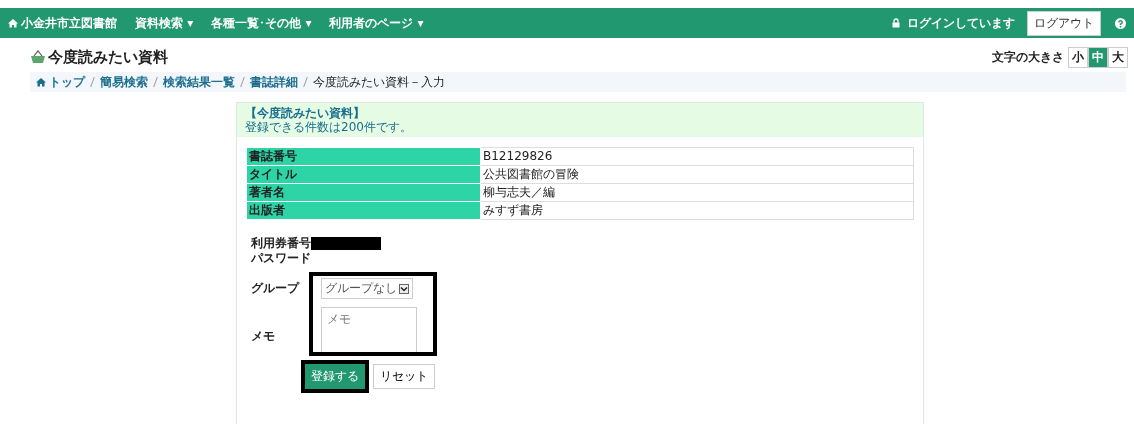 The height and width of the screenshot is (424, 1134). I want to click on notice-text: 登録できる件数は200件です。, so click(329, 127).